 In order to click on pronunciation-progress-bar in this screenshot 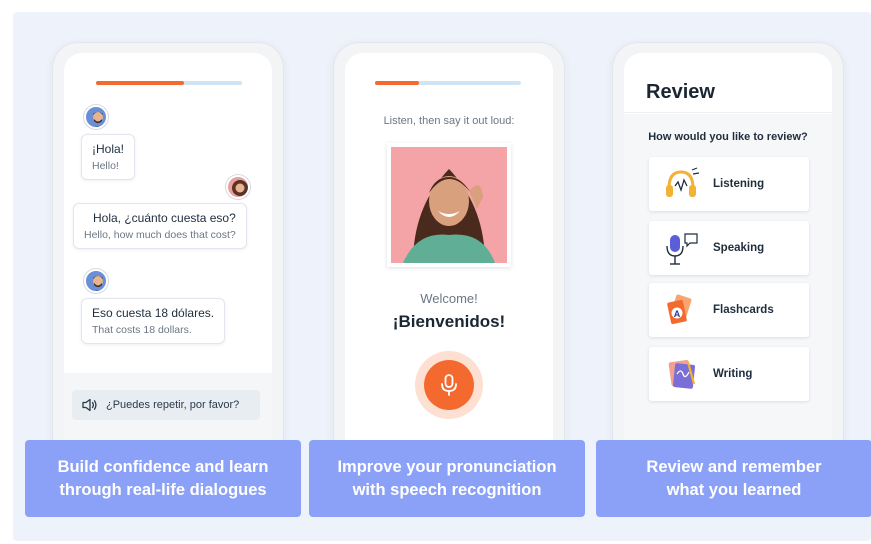, I will do `click(448, 83)`.